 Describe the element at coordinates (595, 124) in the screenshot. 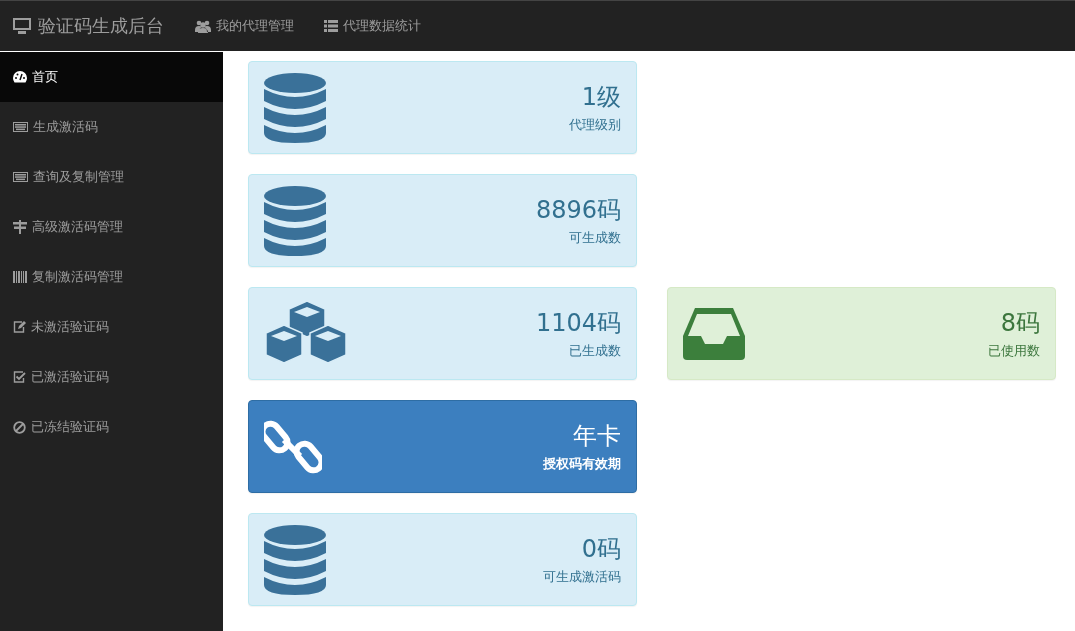

I see `stat-label: 代理级别` at that location.